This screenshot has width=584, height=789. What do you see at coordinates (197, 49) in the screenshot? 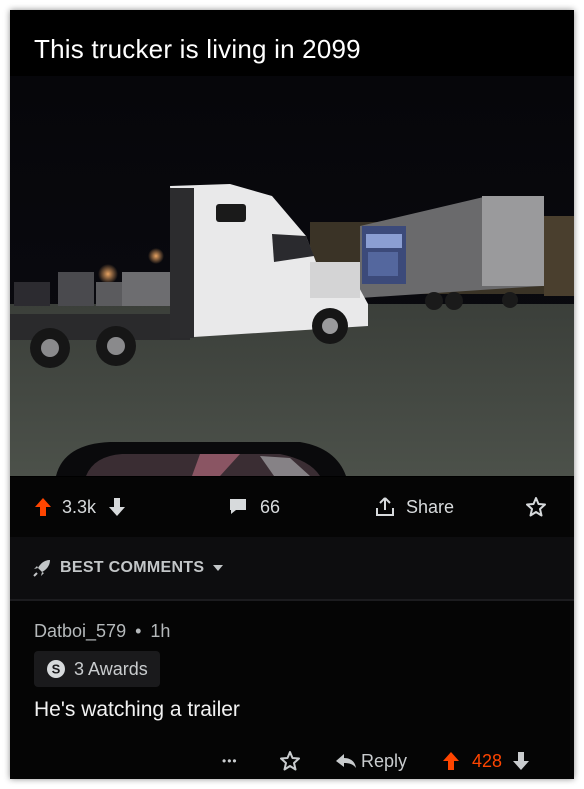
I see `post-title: This trucker is living in 2099` at bounding box center [197, 49].